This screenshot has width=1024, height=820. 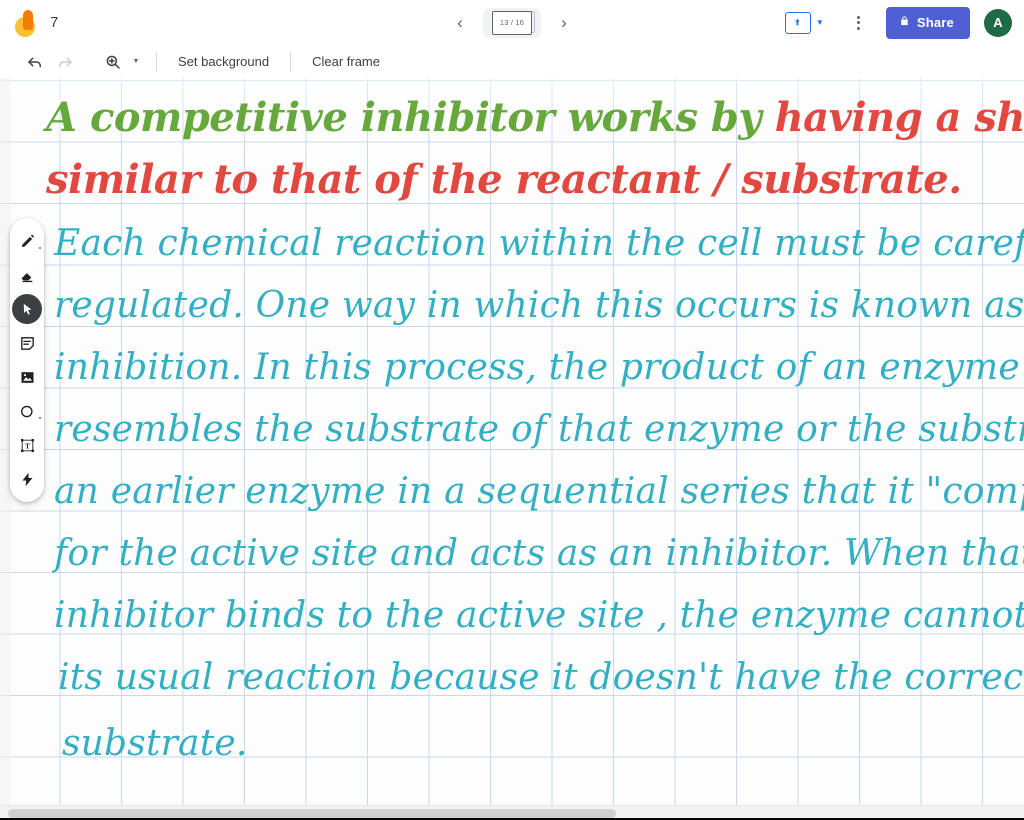 I want to click on text-box-icon: T, so click(x=27, y=445).